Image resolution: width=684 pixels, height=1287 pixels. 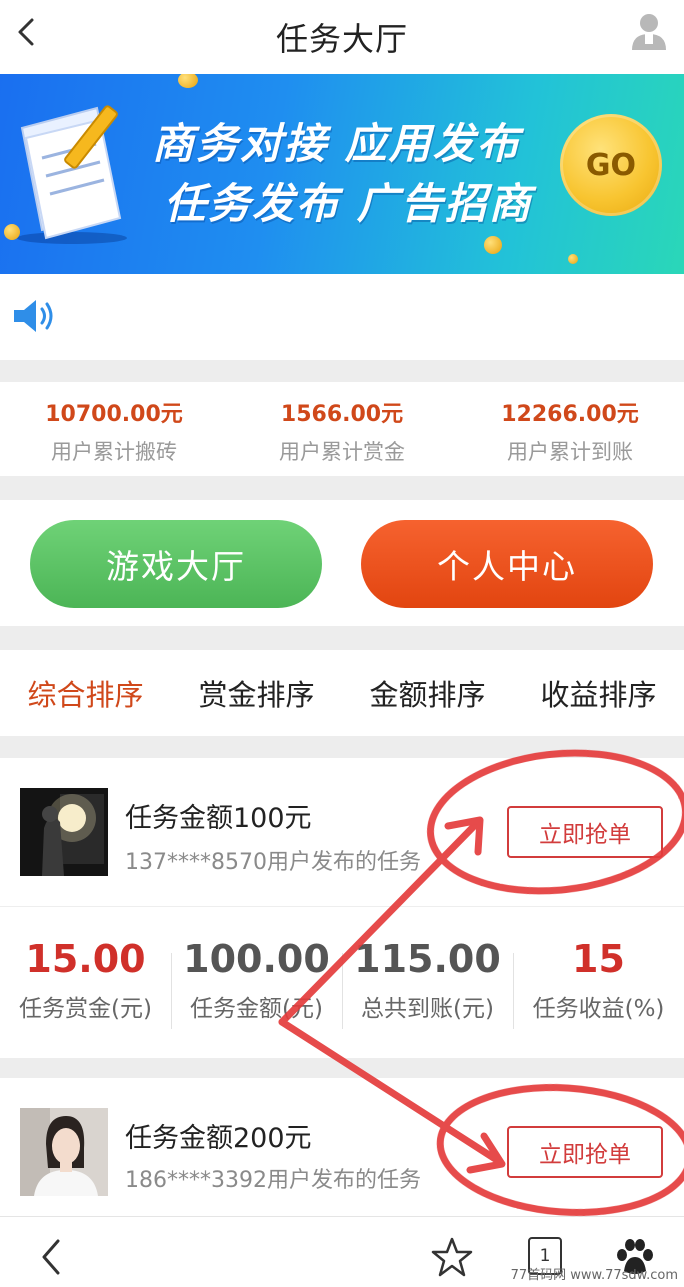 I want to click on speaker-icon, so click(x=33, y=316).